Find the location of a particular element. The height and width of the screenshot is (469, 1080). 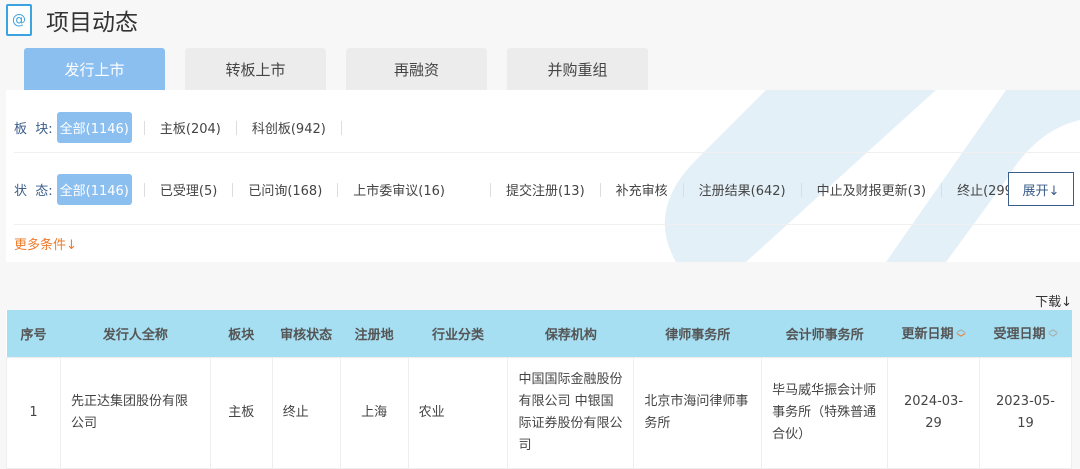

cell-index: 1 is located at coordinates (33, 412).